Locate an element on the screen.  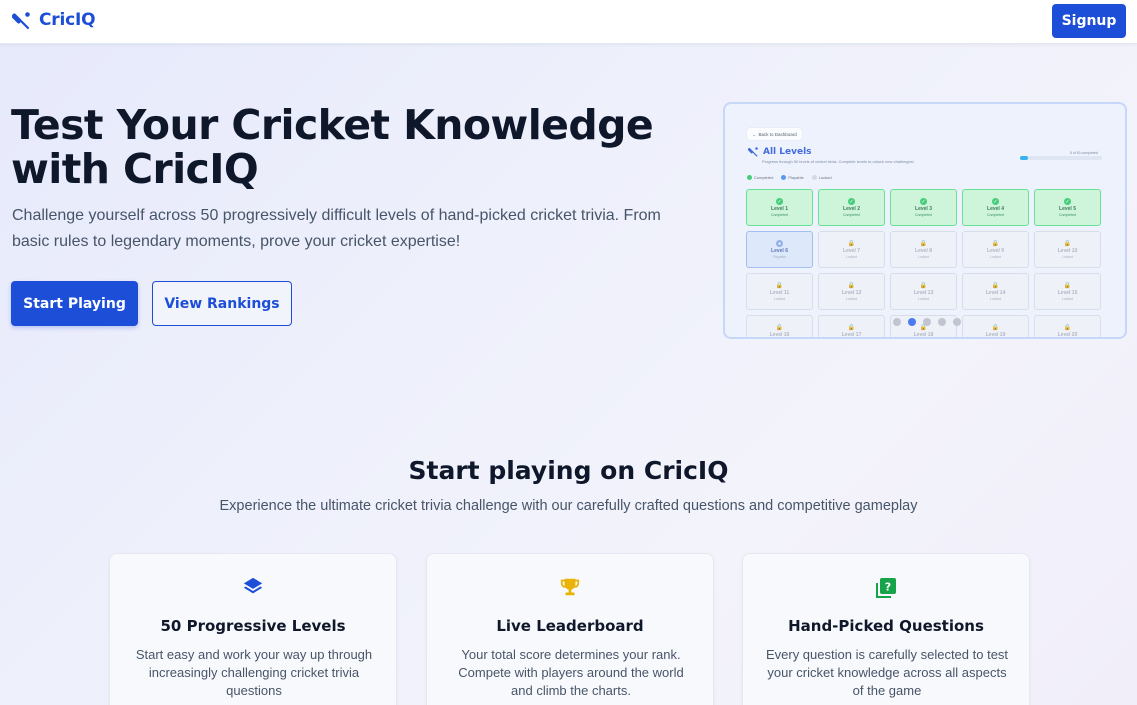
level-tile: 🔒 Level 7 Locked is located at coordinates (851, 249).